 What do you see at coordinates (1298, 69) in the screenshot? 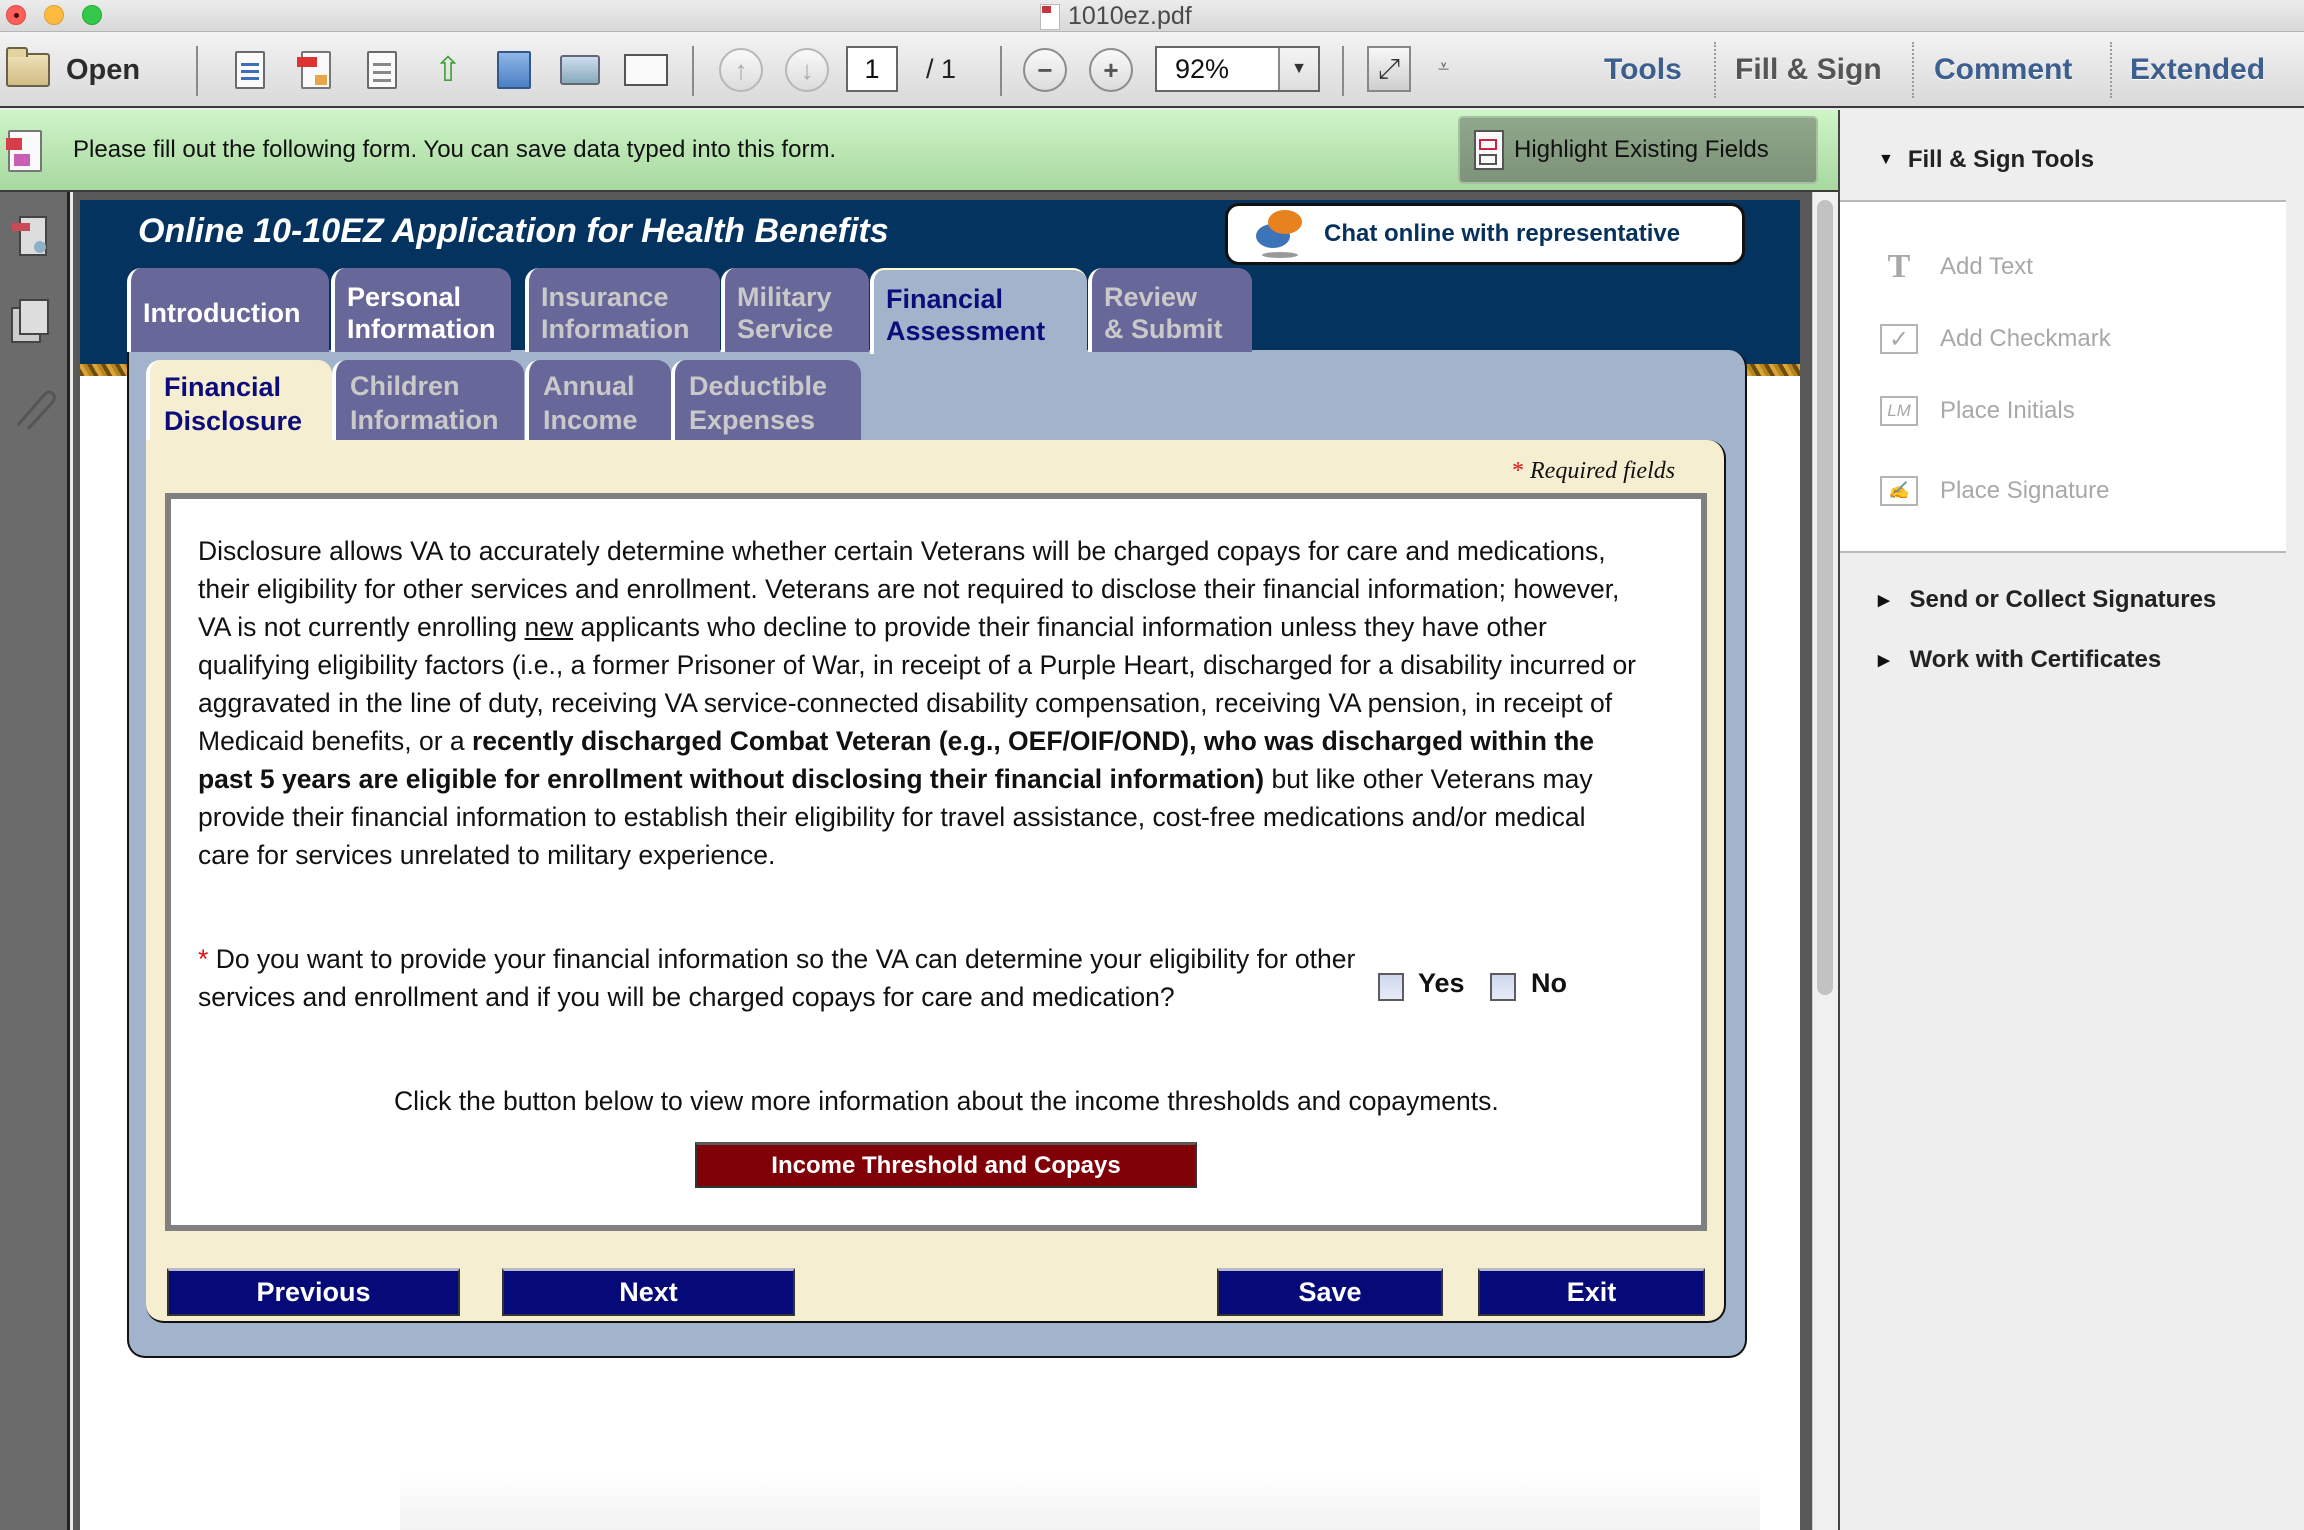
I see `chevron-down-icon: ▼` at bounding box center [1298, 69].